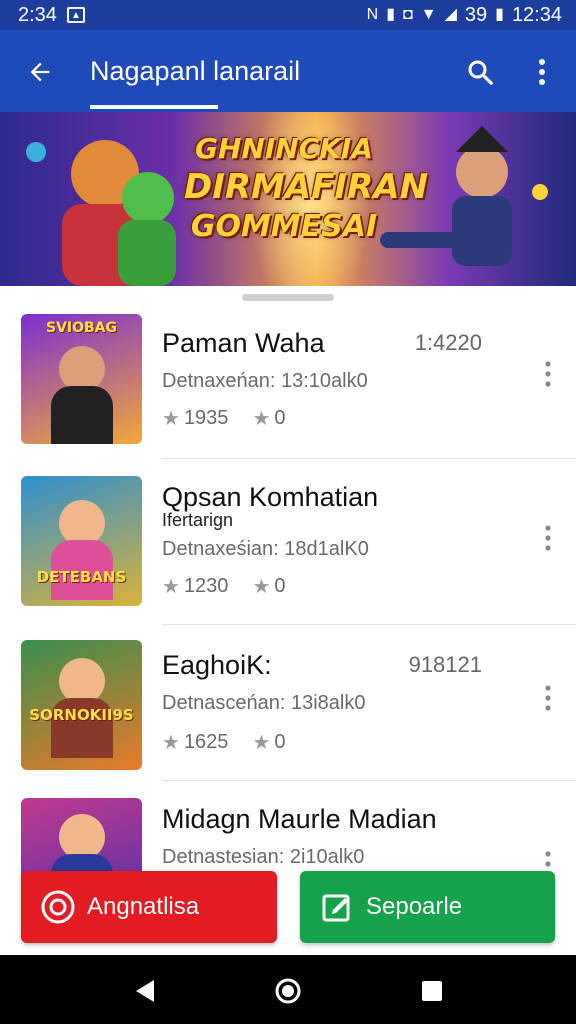  I want to click on game-title: EaghoiK:, so click(217, 665).